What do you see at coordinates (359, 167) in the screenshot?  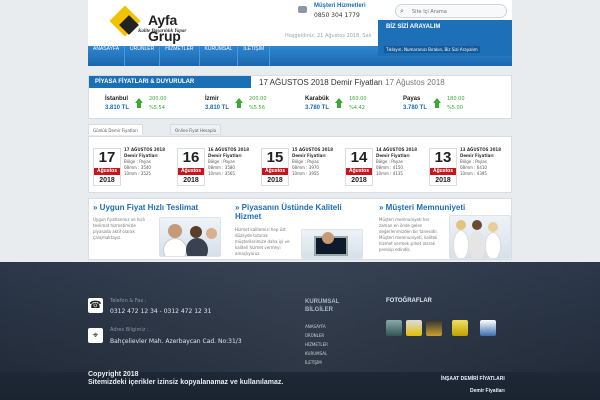 I see `calendar-icon: 14 Ağustos 2018` at bounding box center [359, 167].